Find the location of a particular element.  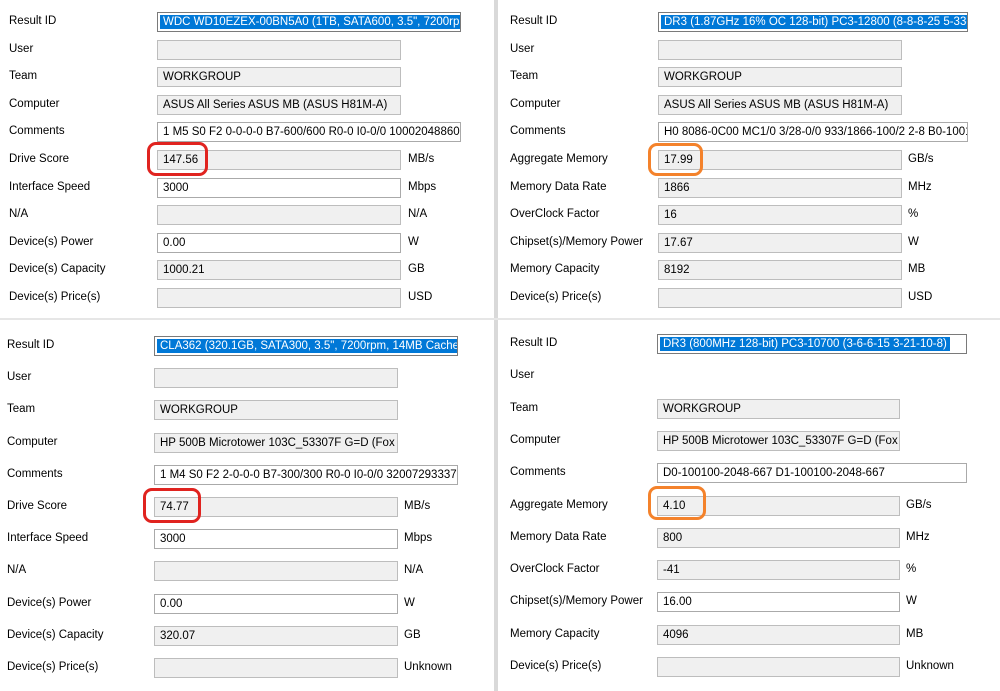

memory-data-rate-field: 1866 is located at coordinates (780, 188).